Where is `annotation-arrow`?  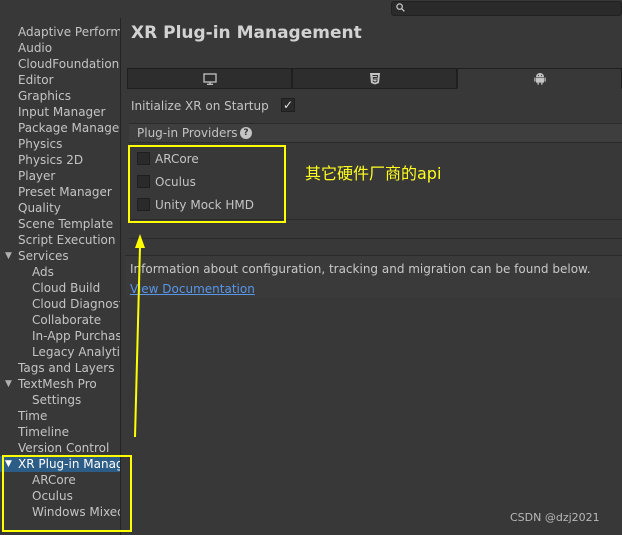
annotation-arrow is located at coordinates (139, 336).